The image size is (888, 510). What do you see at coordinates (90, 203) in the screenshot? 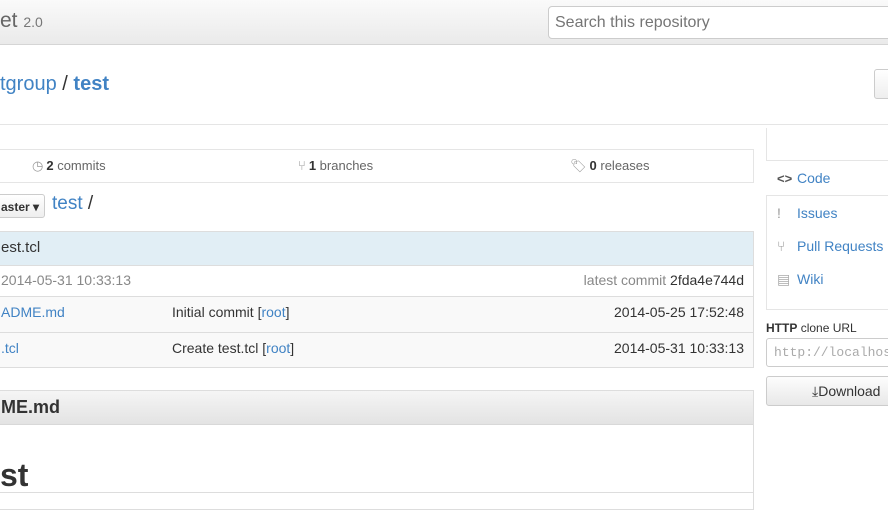
I see `breadcrumb-sep: /` at bounding box center [90, 203].